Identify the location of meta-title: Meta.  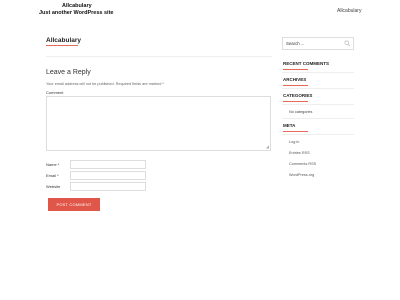
(289, 125).